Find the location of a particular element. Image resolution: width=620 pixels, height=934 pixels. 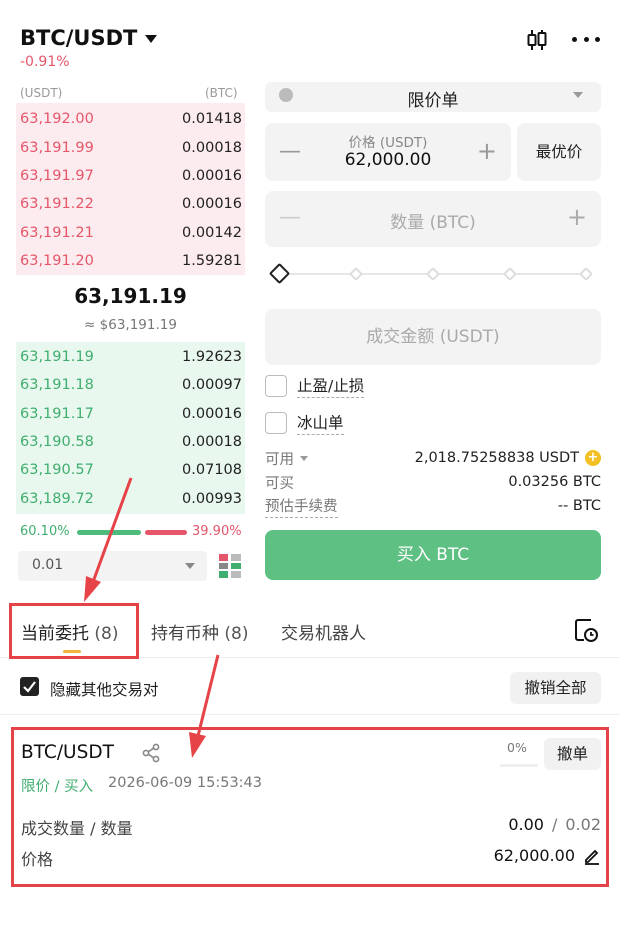

can-buy-row: 可买 0.03256 BTC is located at coordinates (433, 482).